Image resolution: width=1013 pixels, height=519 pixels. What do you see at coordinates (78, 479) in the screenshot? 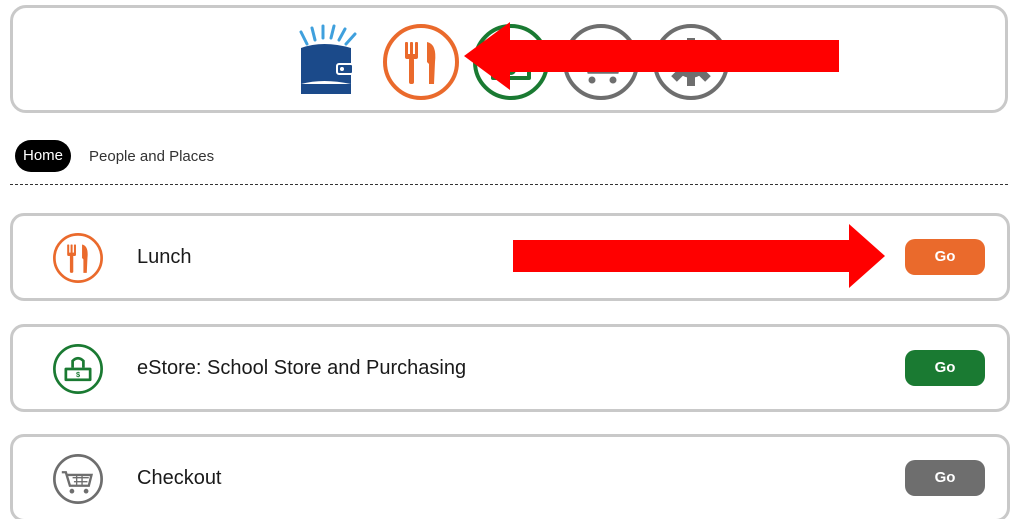
I see `checkout-cart-icon` at bounding box center [78, 479].